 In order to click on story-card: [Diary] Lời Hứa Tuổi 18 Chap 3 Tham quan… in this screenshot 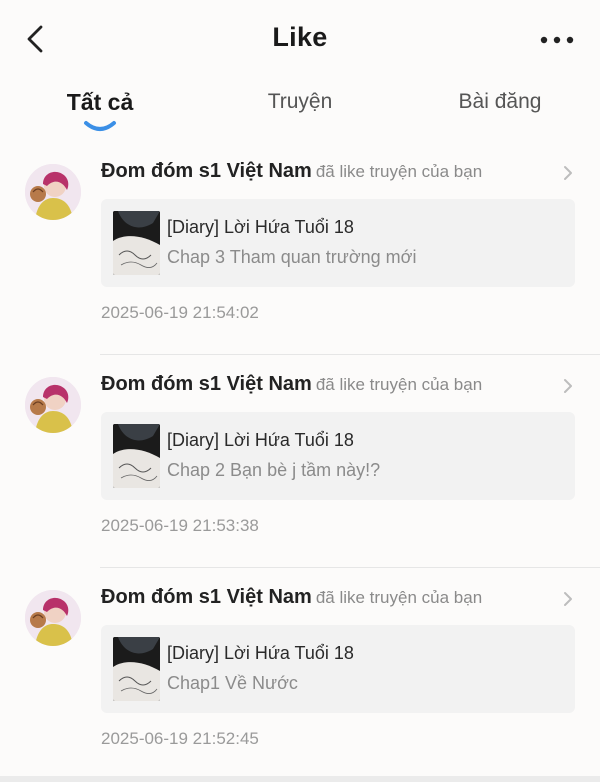, I will do `click(338, 243)`.